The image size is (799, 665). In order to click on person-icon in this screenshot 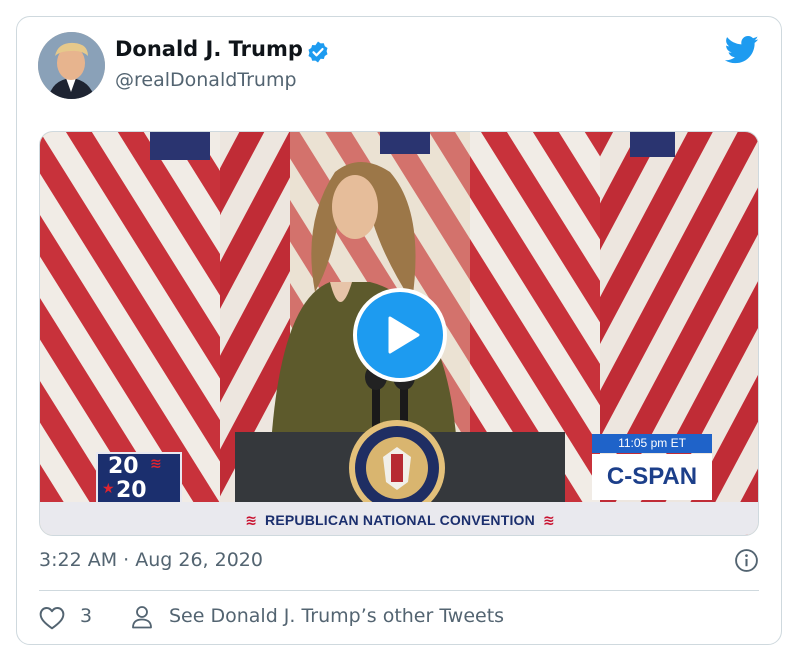, I will do `click(142, 617)`.